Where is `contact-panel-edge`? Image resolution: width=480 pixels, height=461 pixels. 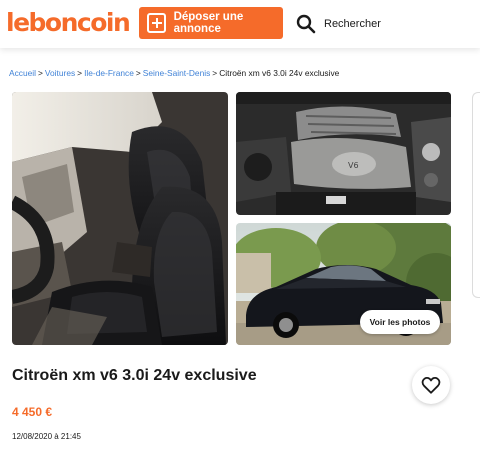
contact-panel-edge is located at coordinates (476, 195).